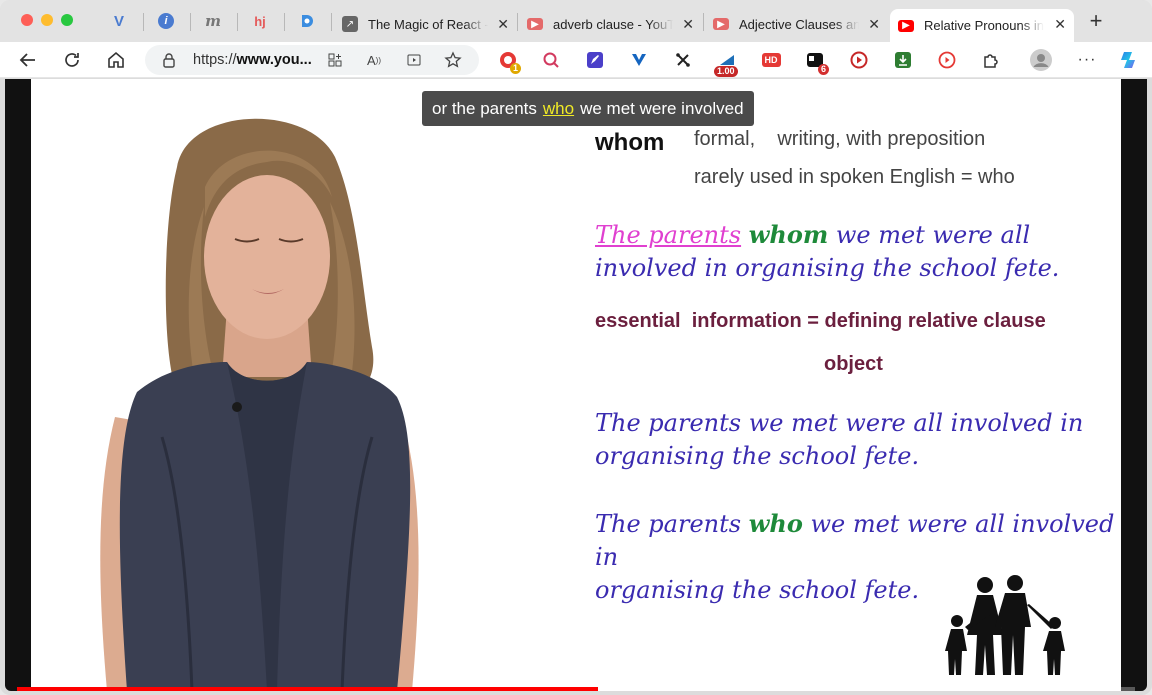  I want to click on avatar-icon, so click(1041, 60).